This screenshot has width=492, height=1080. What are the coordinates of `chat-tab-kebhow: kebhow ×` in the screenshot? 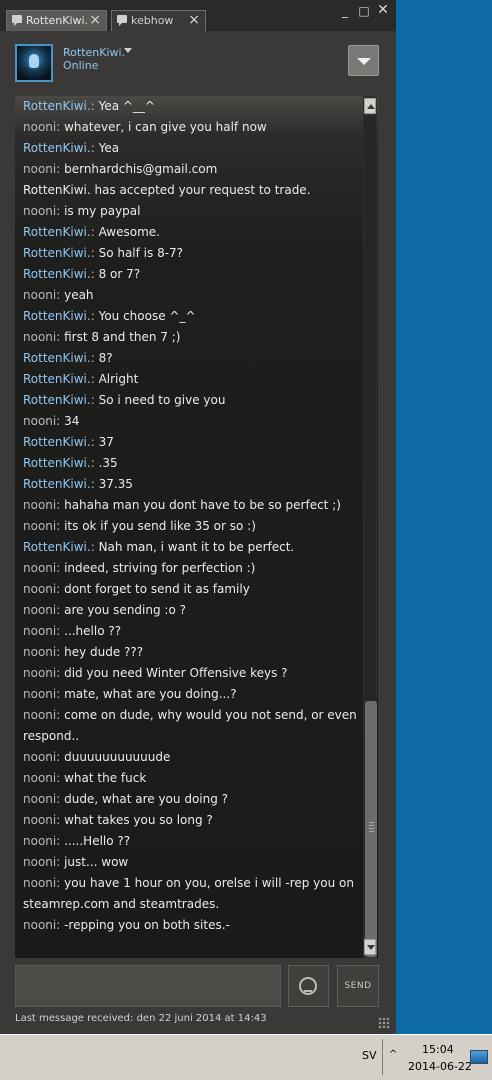 It's located at (158, 20).